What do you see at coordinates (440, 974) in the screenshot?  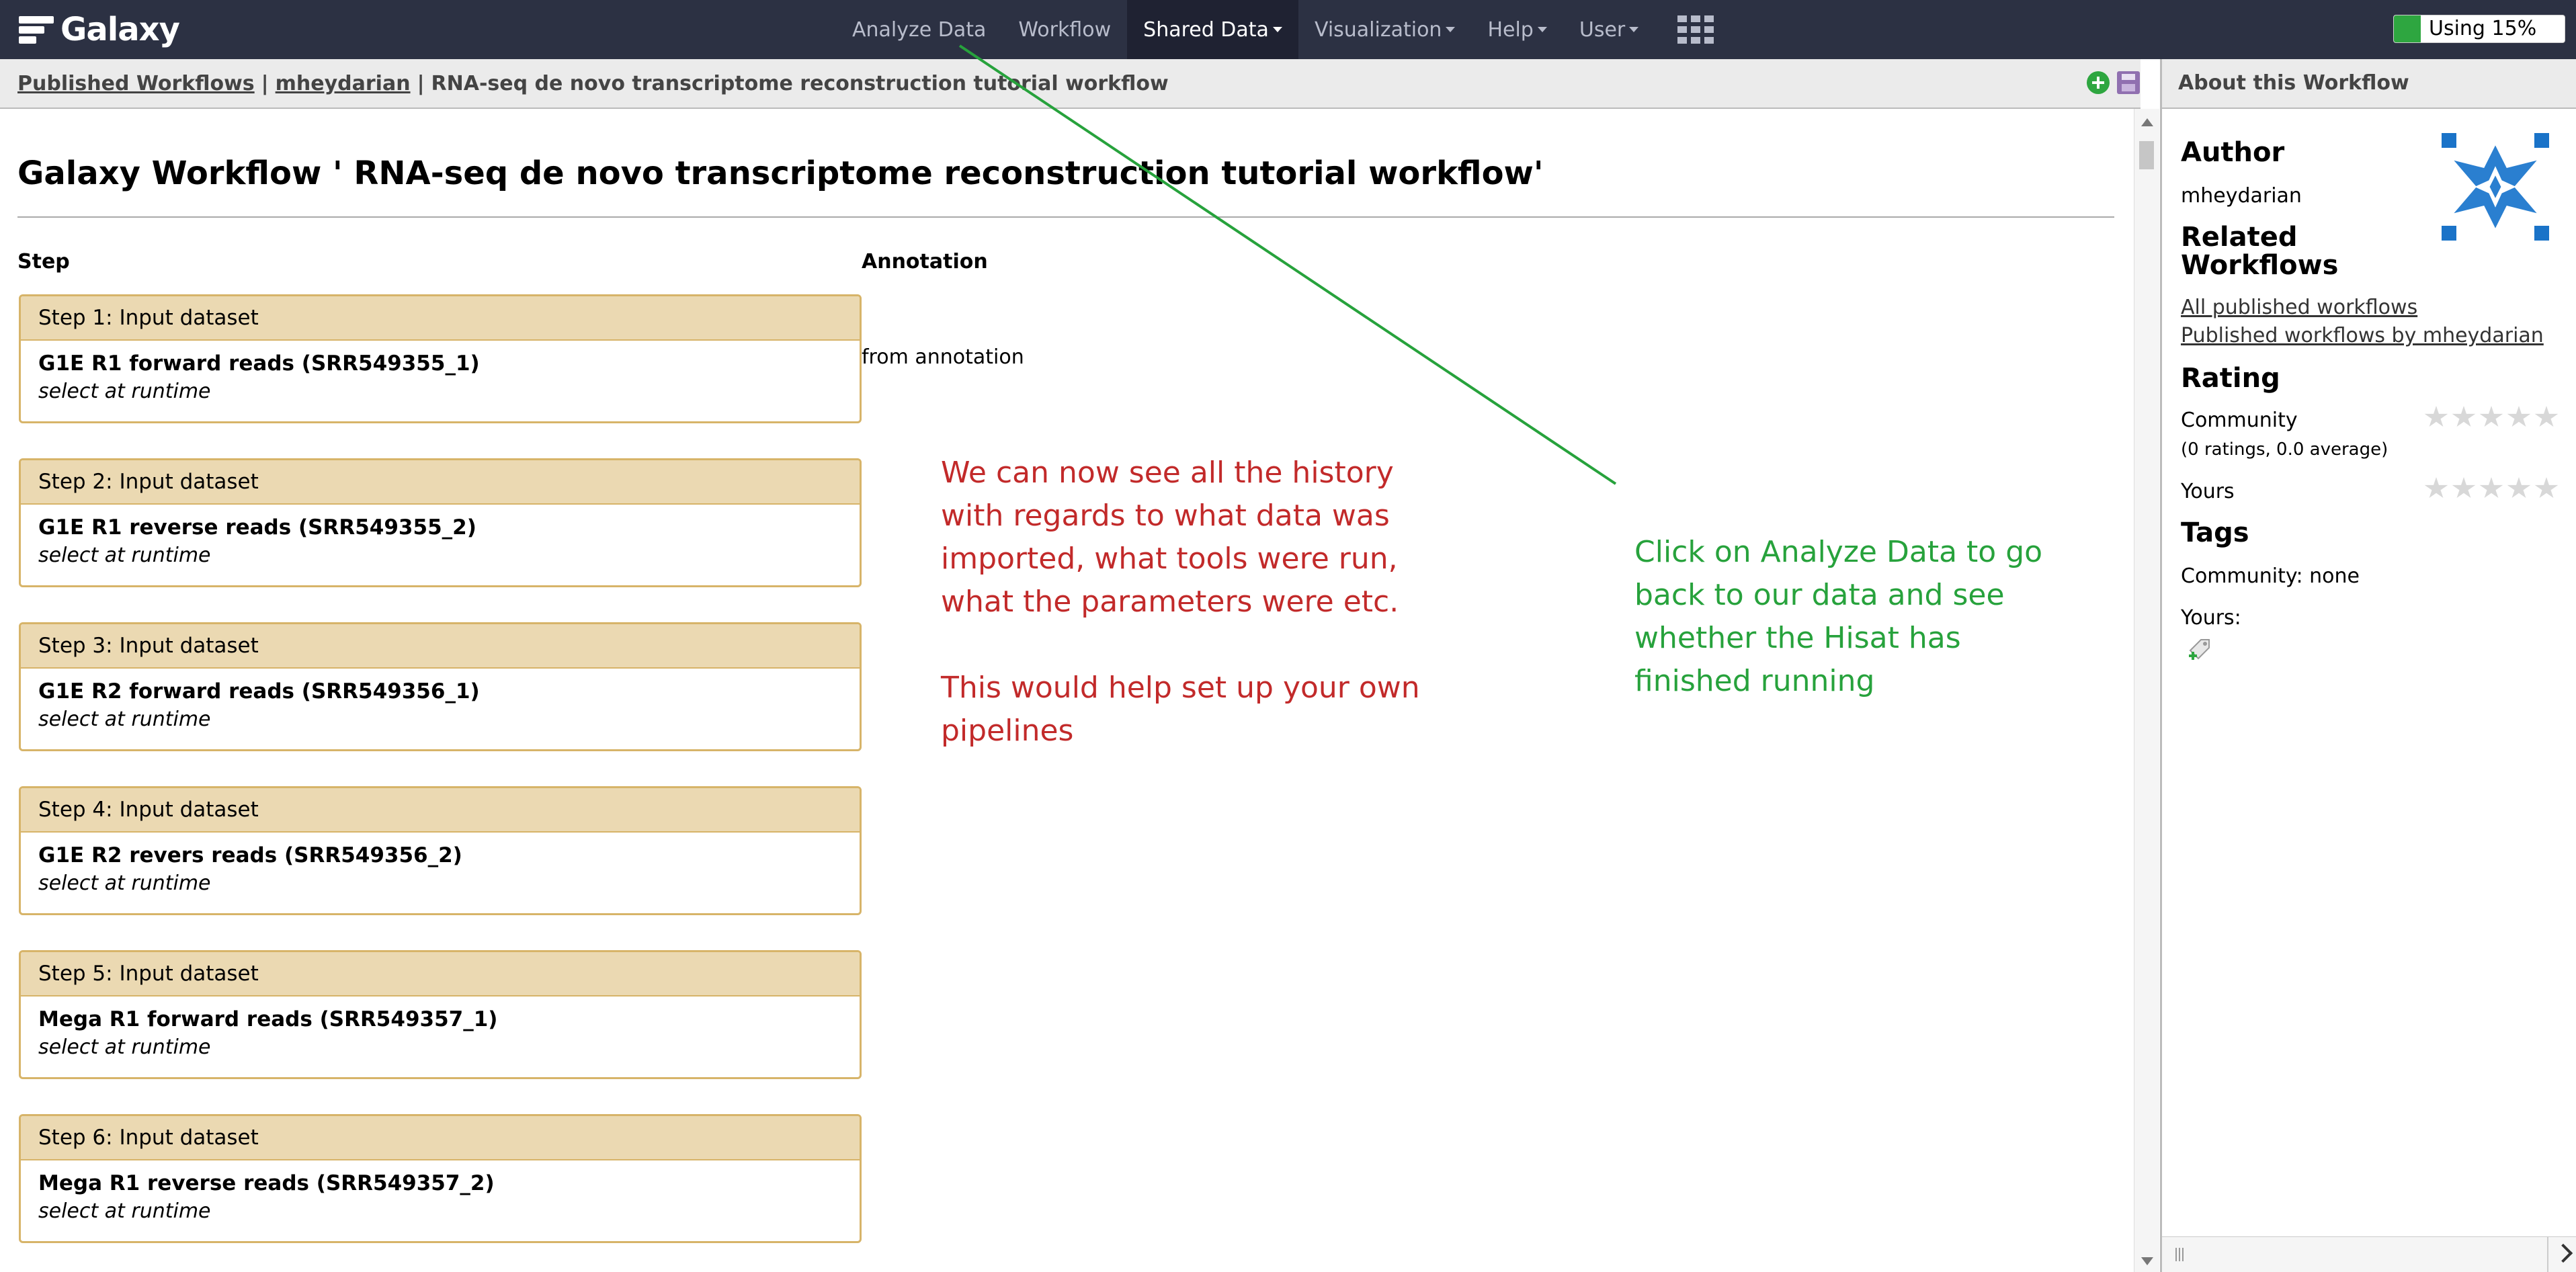 I see `step-header: Step 5: Input dataset` at bounding box center [440, 974].